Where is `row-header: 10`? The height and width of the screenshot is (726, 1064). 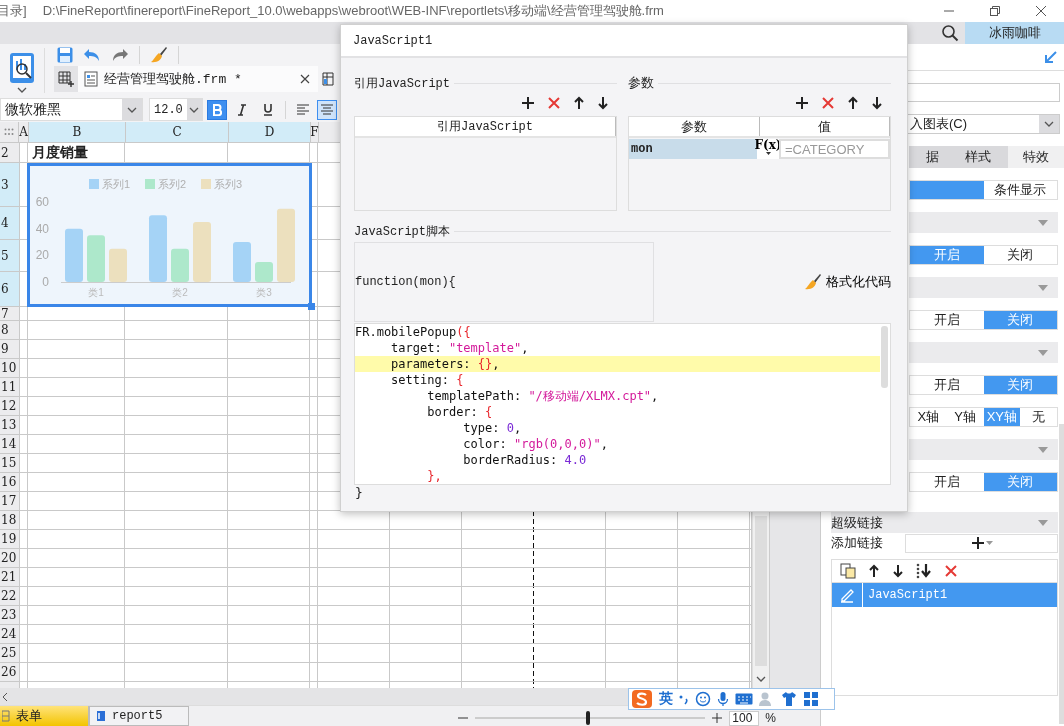
row-header: 10 is located at coordinates (10, 368).